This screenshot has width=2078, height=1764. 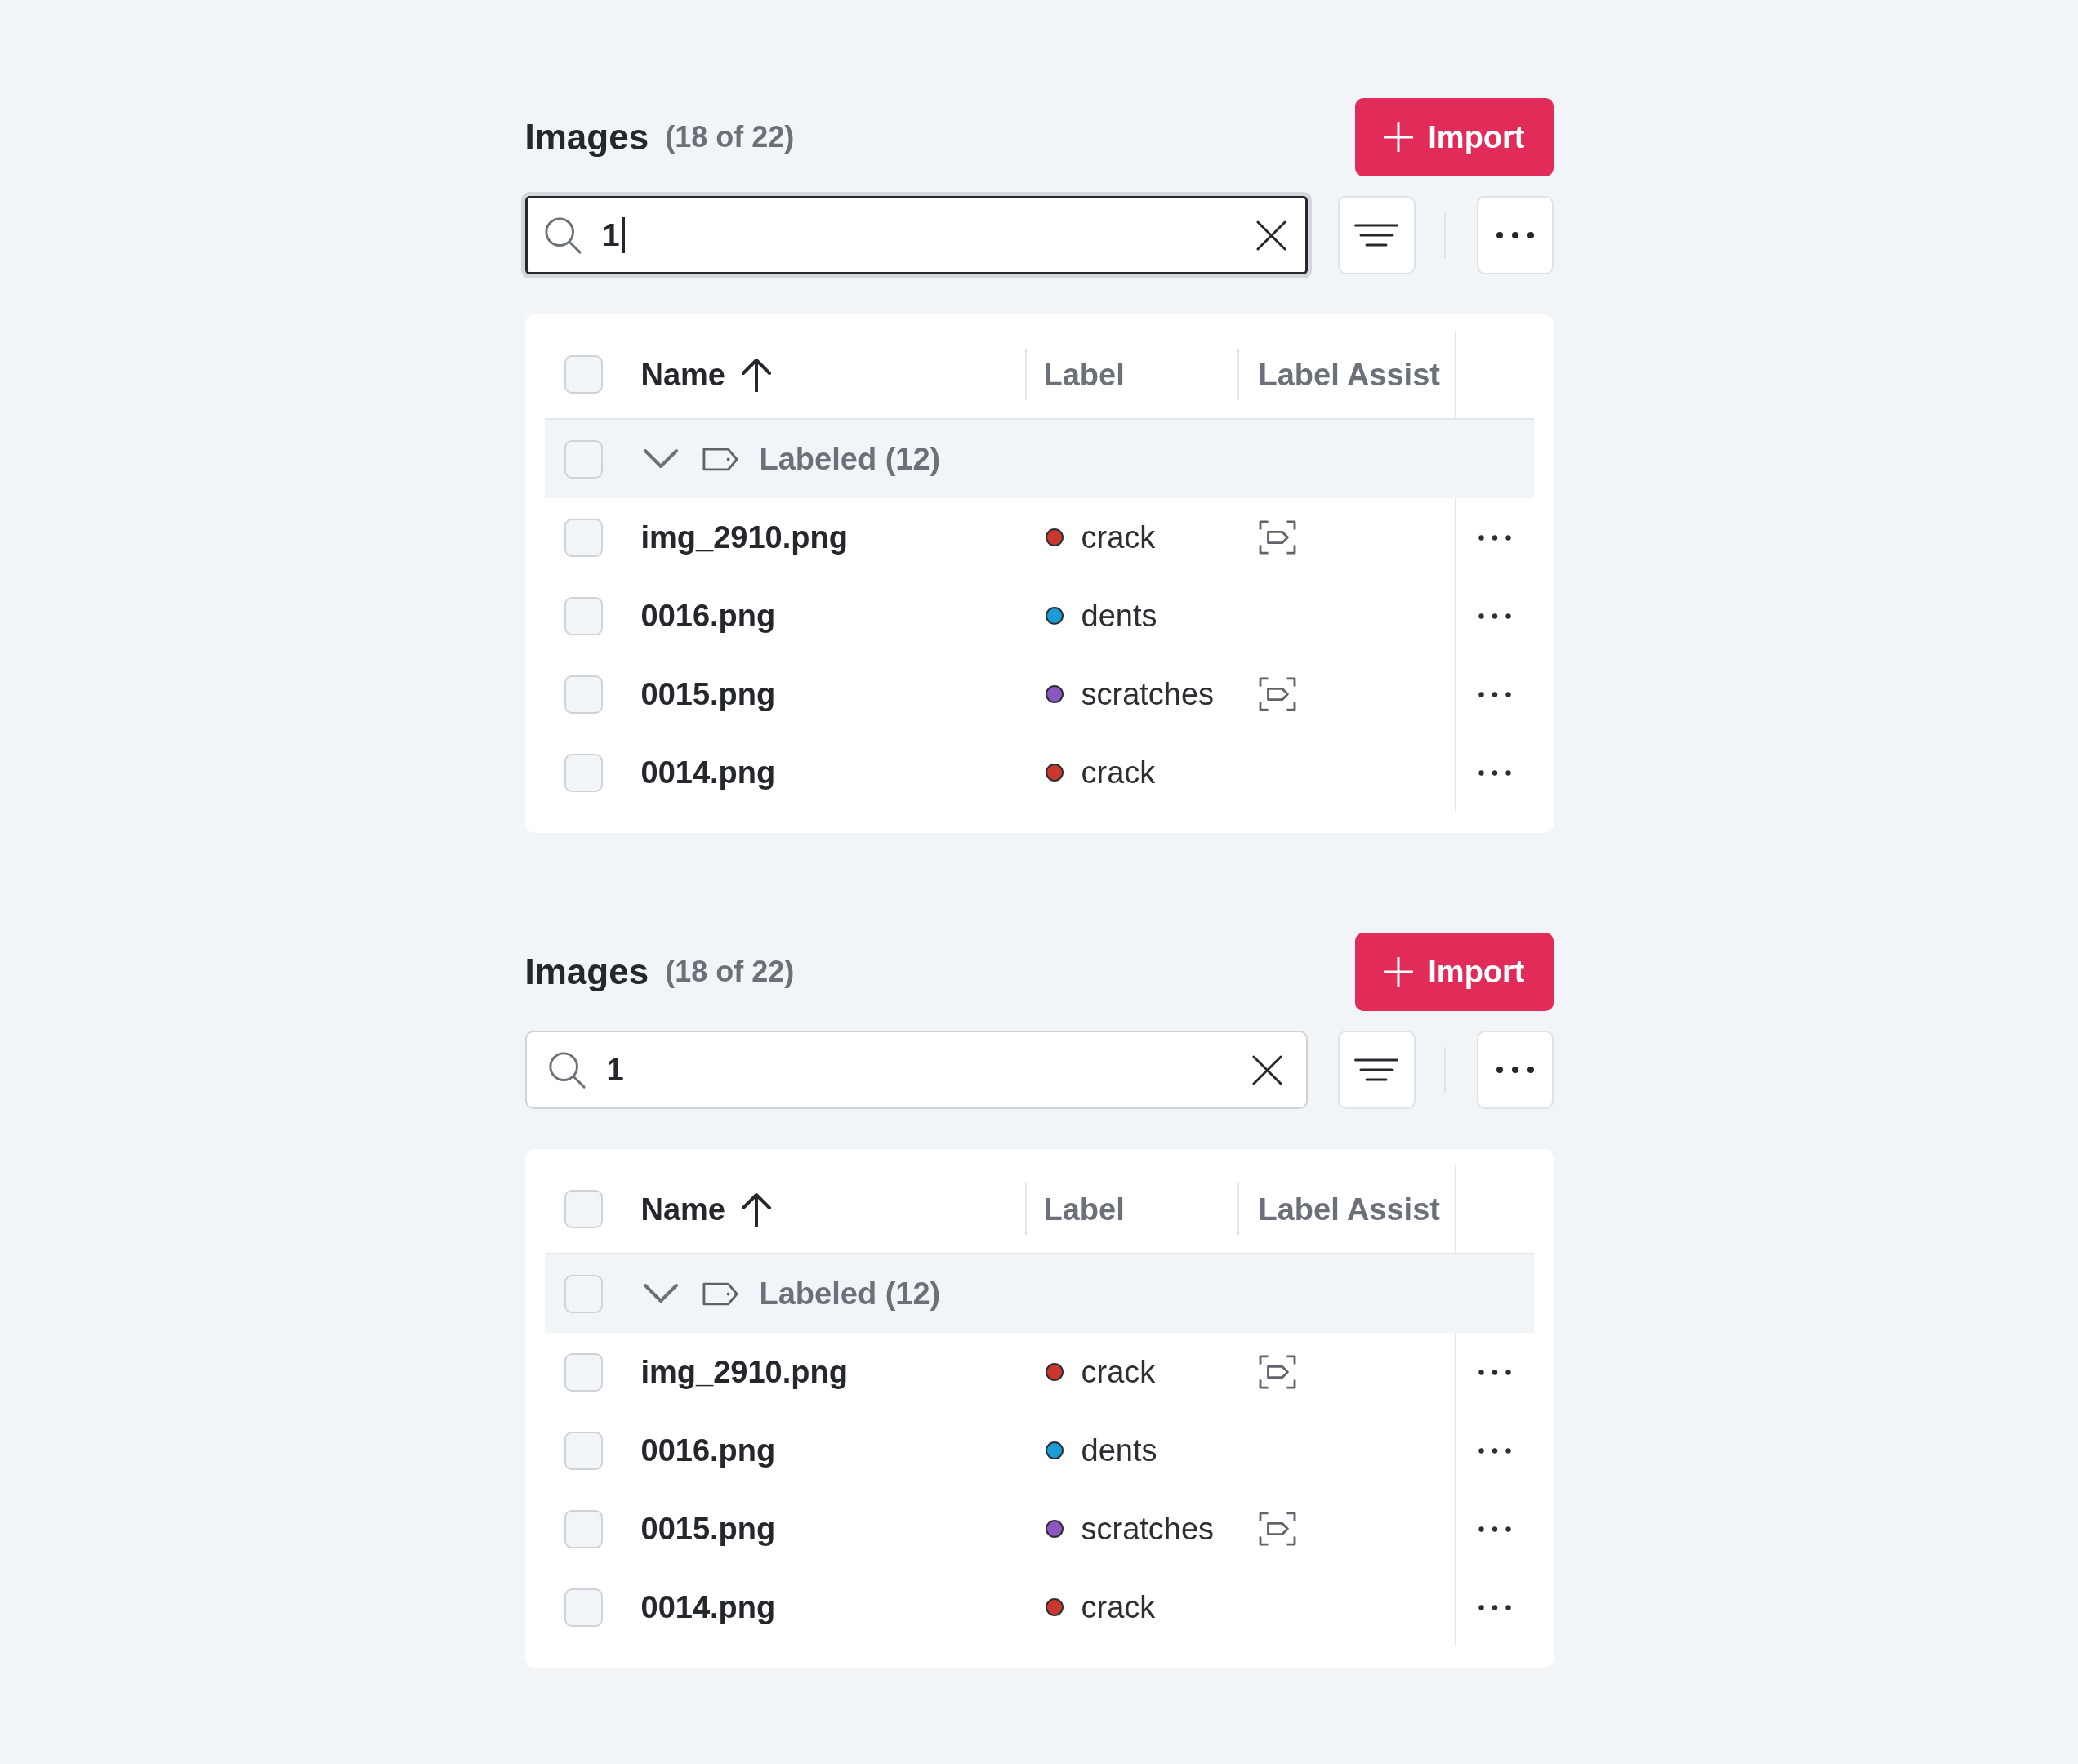 What do you see at coordinates (623, 235) in the screenshot?
I see `text-cursor` at bounding box center [623, 235].